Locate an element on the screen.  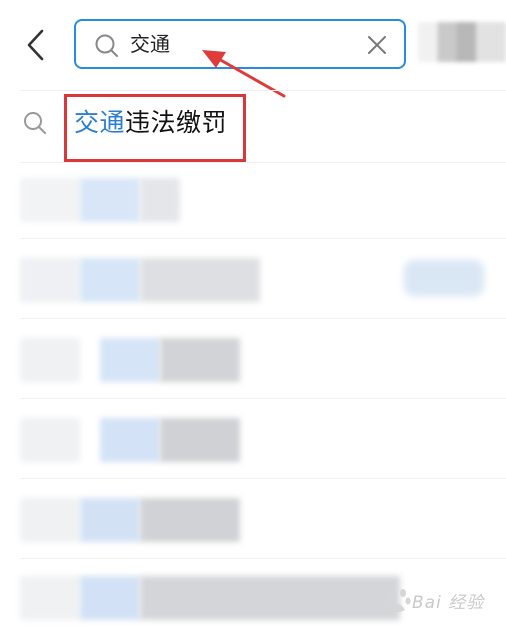
search-query-text: 交通 is located at coordinates (150, 44).